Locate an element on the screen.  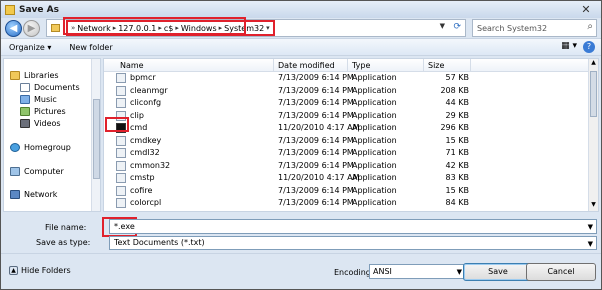
file-scroll-thumb is located at coordinates (593, 94).